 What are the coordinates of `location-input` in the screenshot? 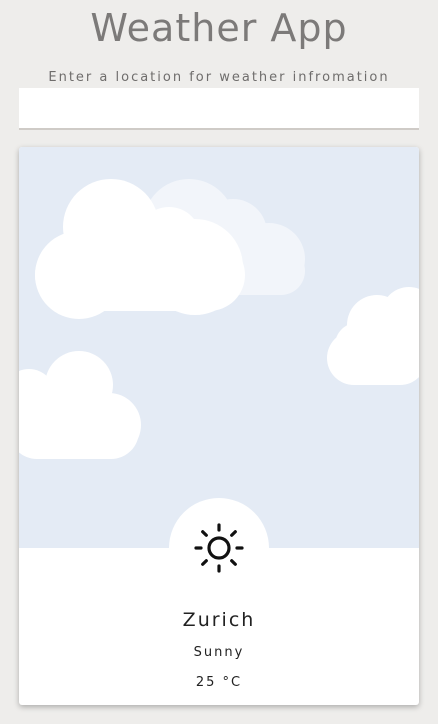 It's located at (219, 109).